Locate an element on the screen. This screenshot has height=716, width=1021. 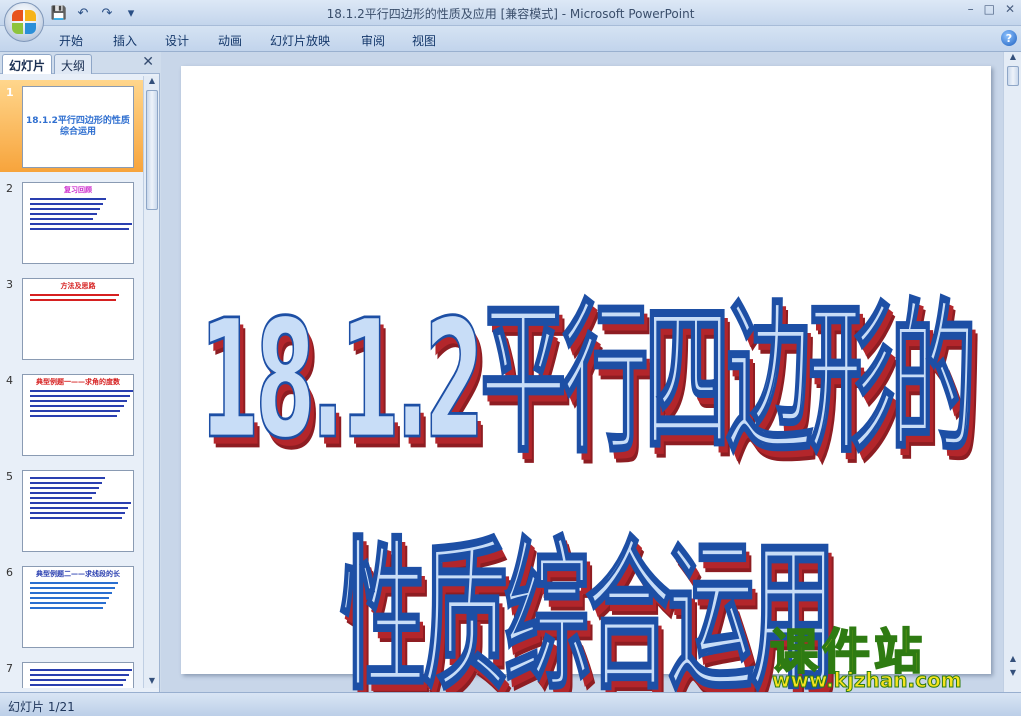
slide-thumbnail-row: 2 复习回顾 is located at coordinates (72, 222).